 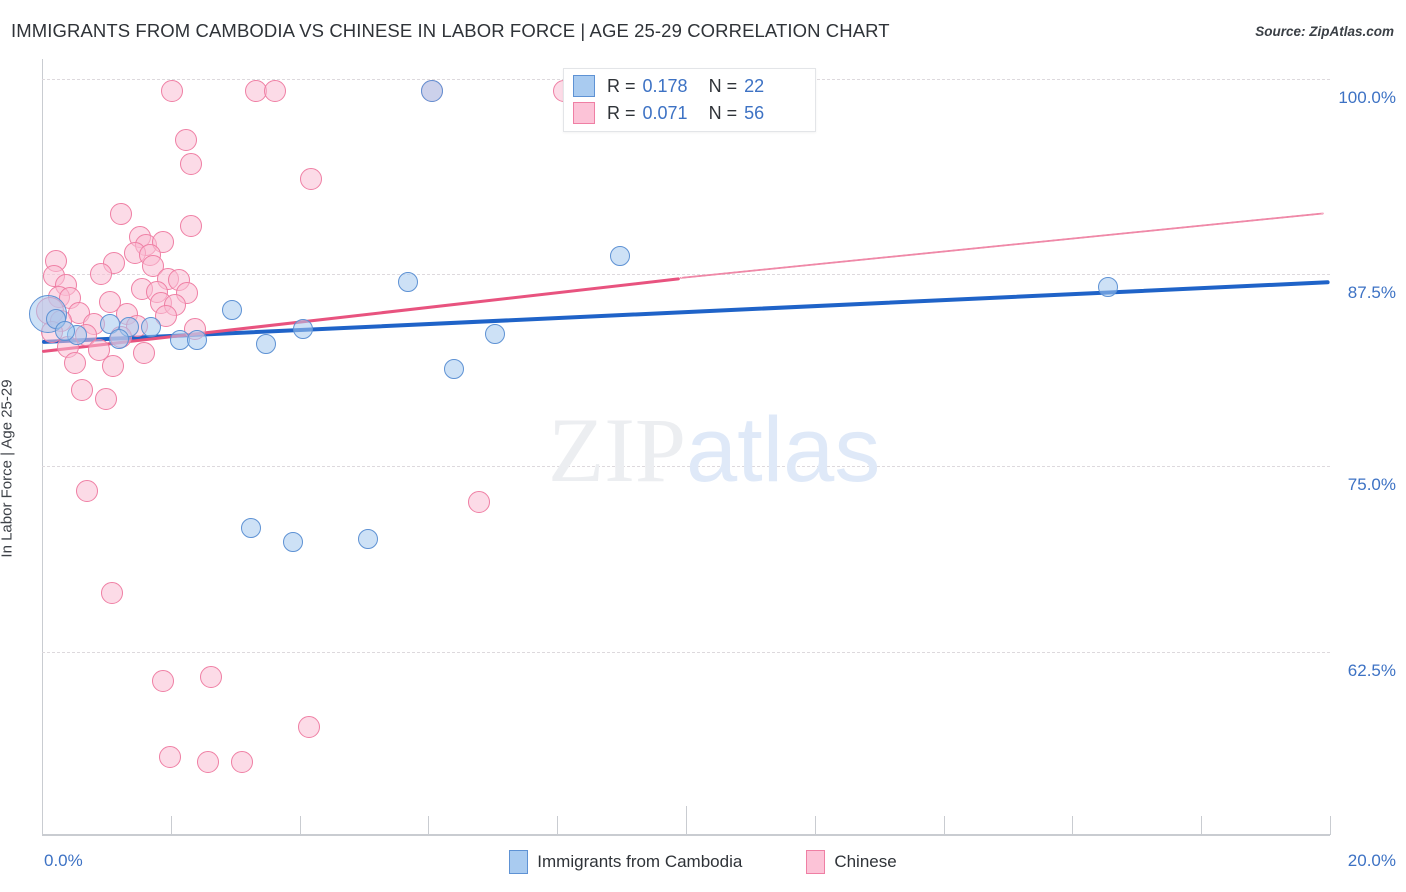 I want to click on y-axis-tick-label: 100.0%, so click(x=1367, y=97).